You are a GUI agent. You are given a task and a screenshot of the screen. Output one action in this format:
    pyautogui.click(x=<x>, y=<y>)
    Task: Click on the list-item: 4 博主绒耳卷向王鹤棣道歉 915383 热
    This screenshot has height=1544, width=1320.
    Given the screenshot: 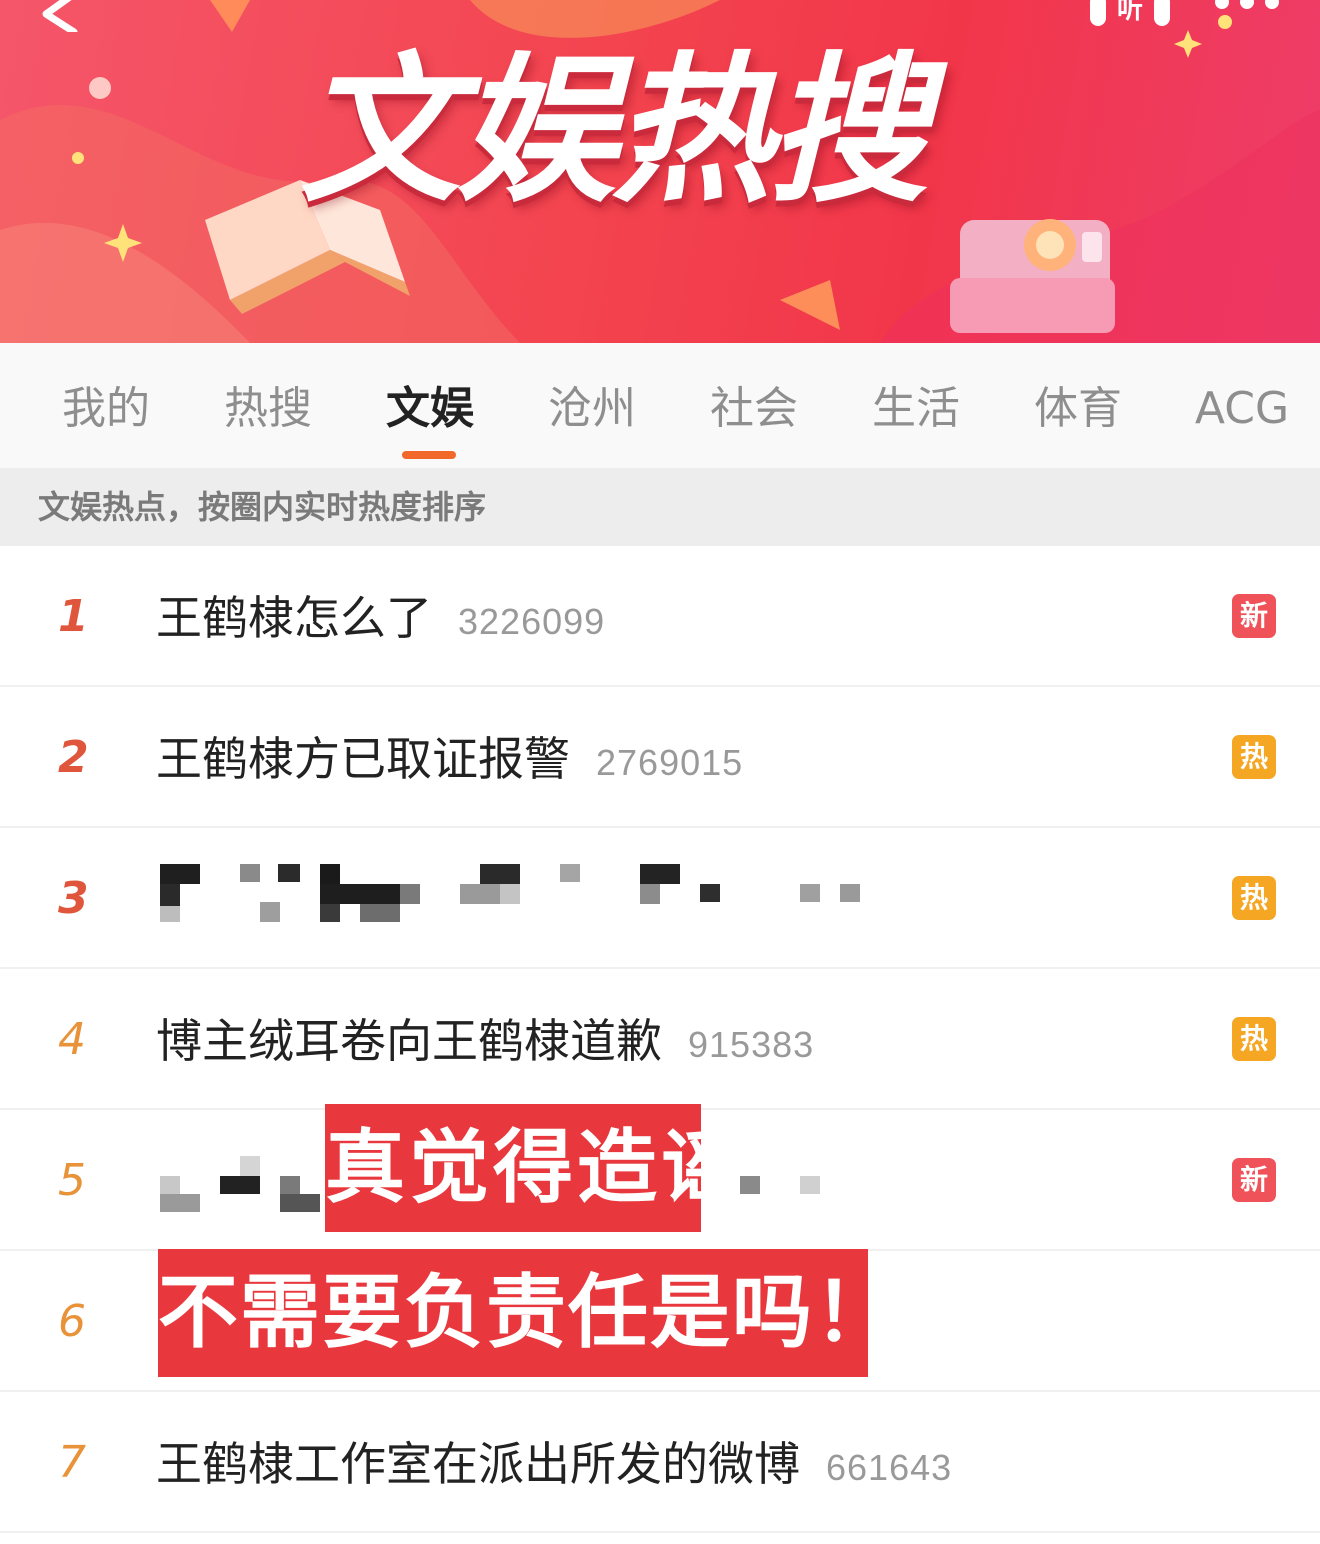 What is the action you would take?
    pyautogui.click(x=660, y=1039)
    